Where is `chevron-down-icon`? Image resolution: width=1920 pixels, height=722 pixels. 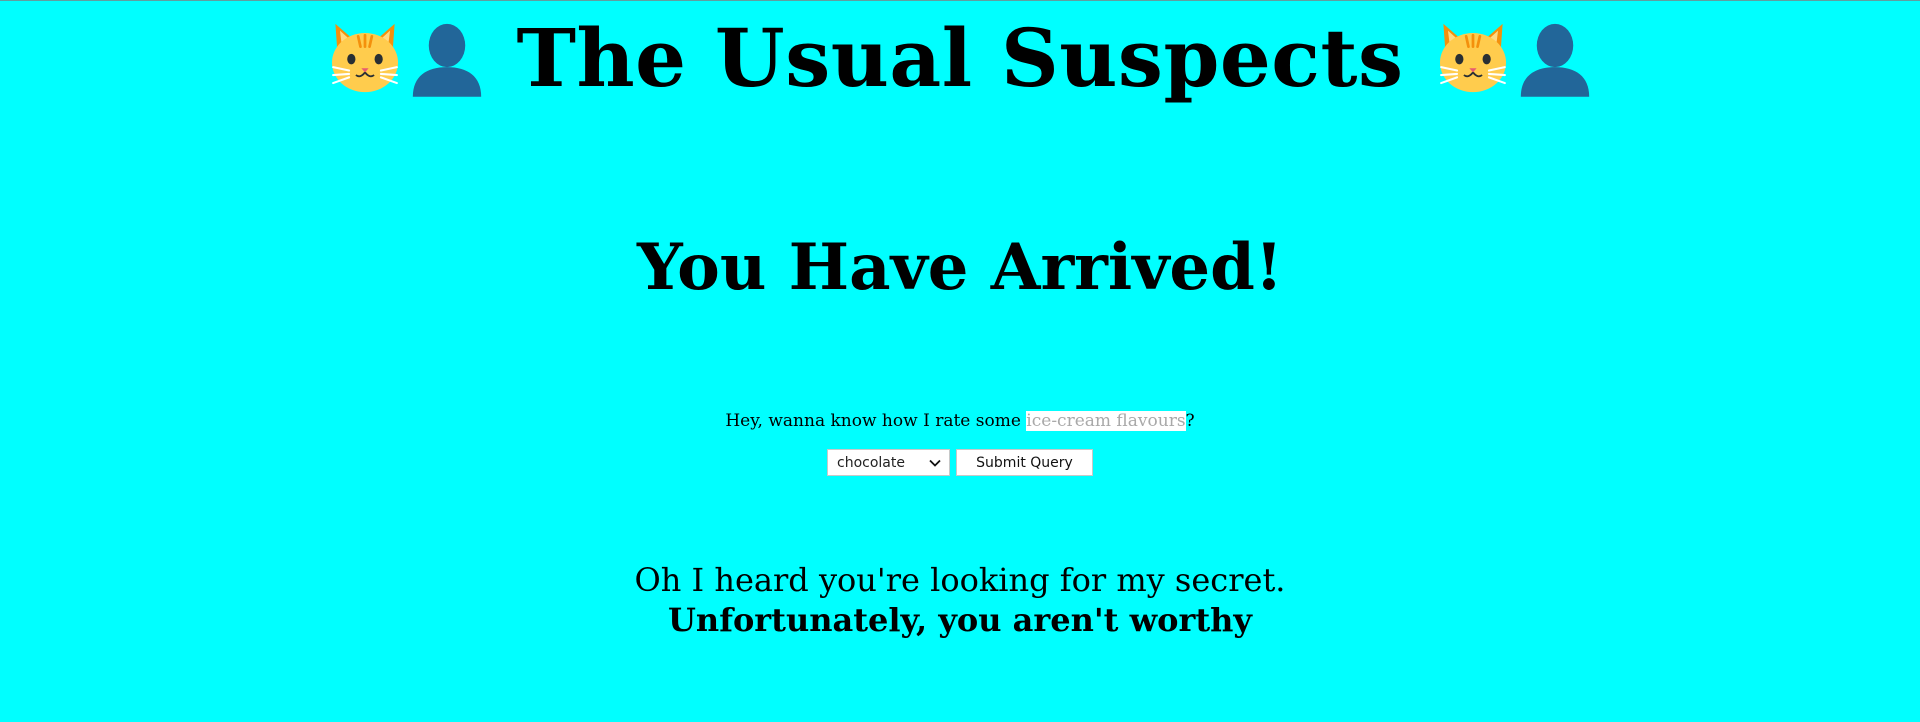
chevron-down-icon is located at coordinates (935, 463).